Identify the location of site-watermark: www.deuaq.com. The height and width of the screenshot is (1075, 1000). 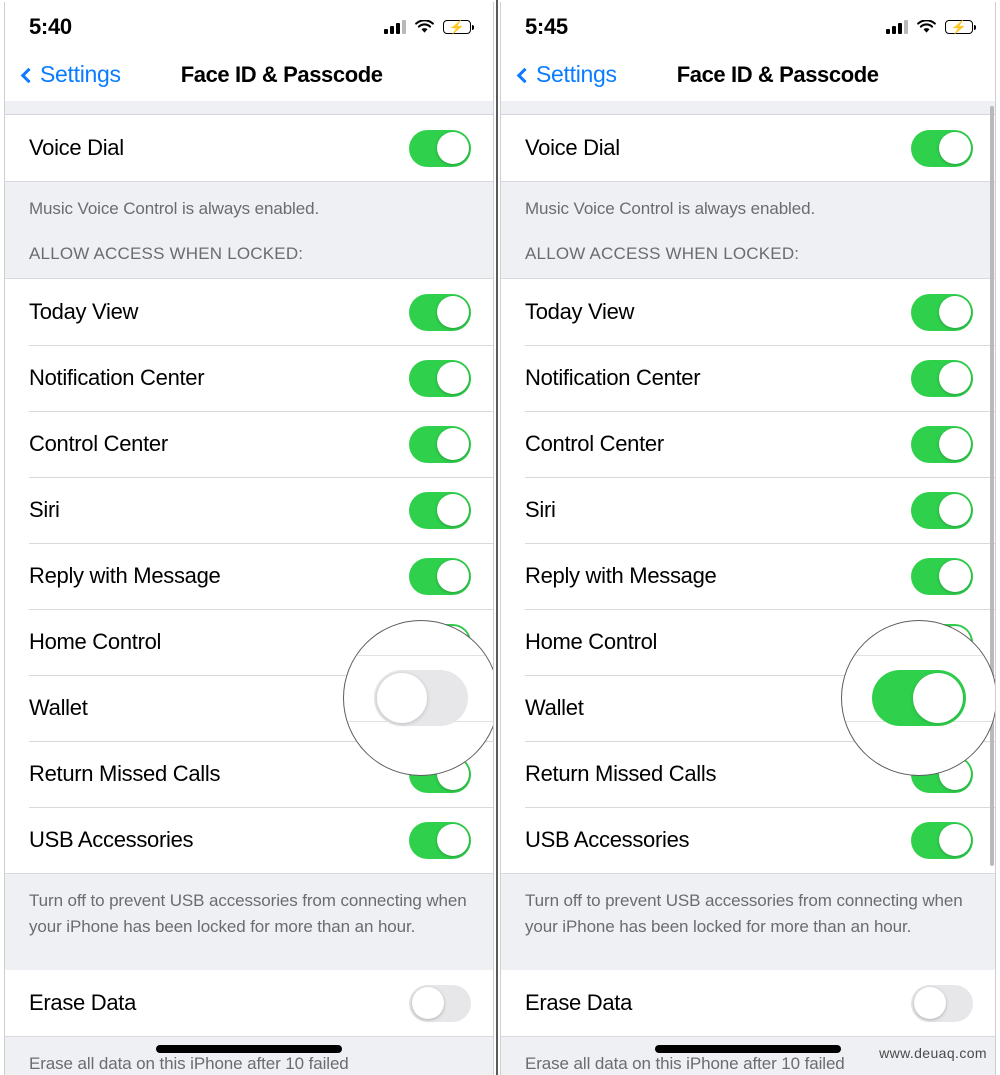
(933, 1053).